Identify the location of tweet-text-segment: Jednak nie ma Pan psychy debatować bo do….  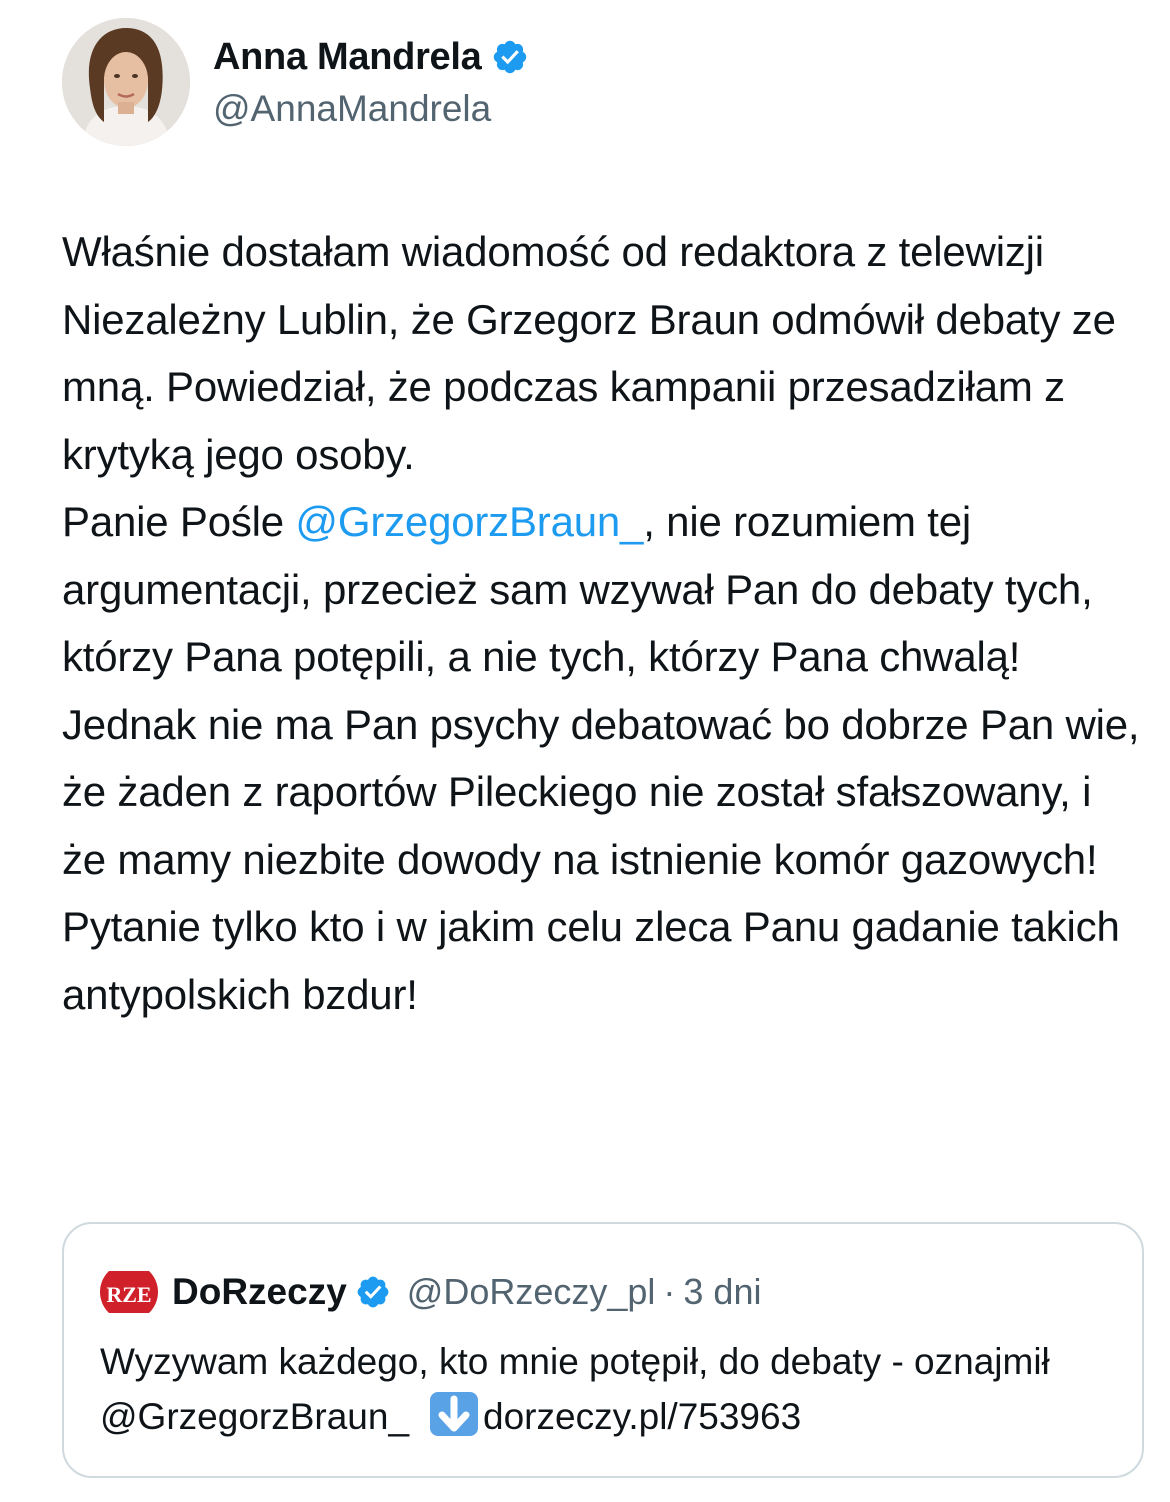
(601, 791).